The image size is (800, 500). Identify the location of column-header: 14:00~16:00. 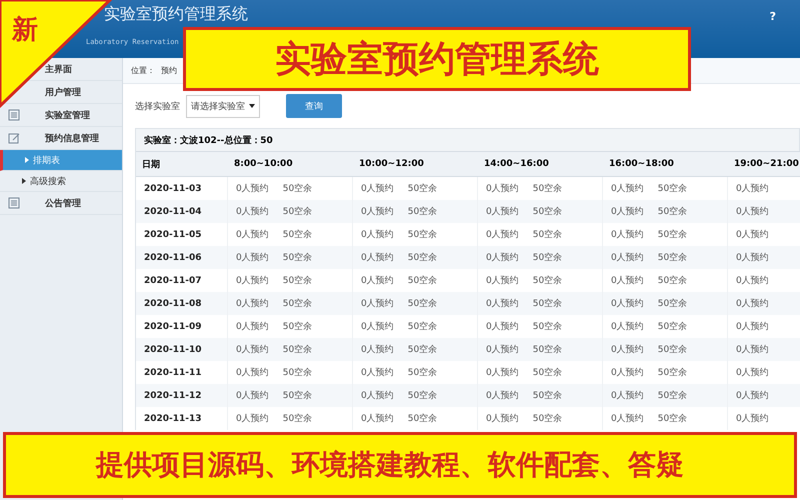
(540, 164).